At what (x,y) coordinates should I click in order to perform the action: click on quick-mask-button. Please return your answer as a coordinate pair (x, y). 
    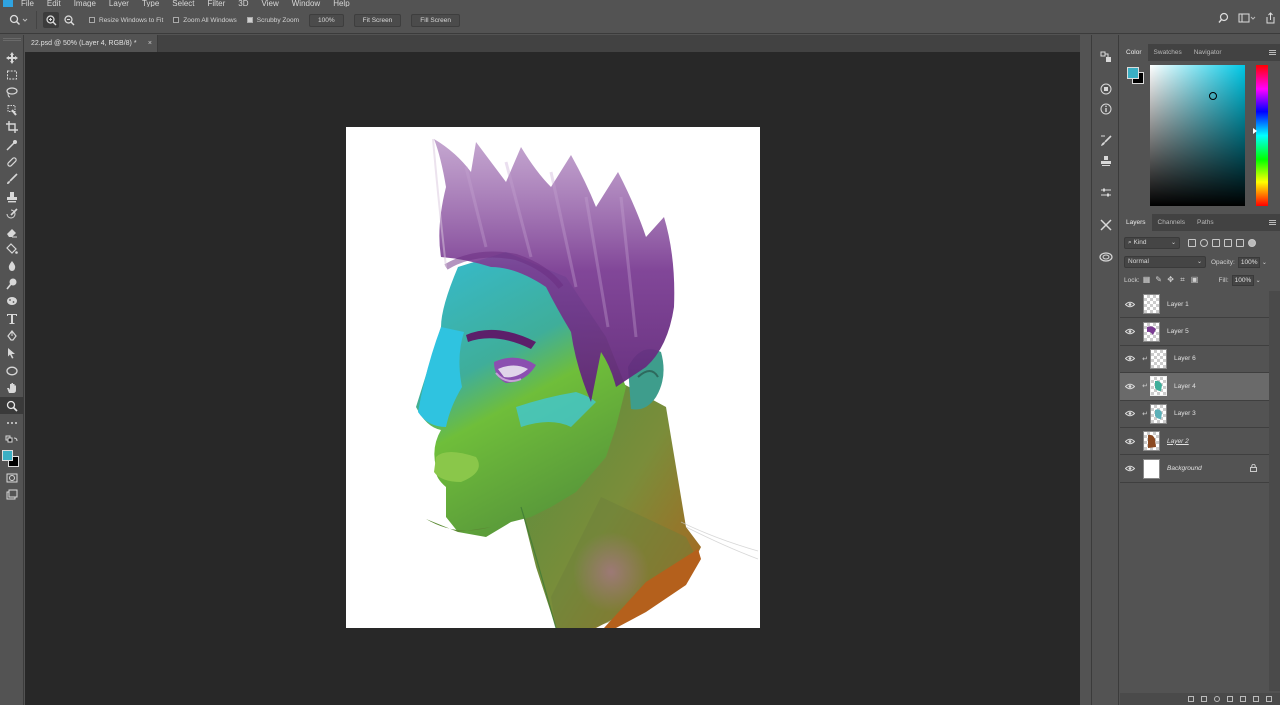
    Looking at the image, I should click on (12, 477).